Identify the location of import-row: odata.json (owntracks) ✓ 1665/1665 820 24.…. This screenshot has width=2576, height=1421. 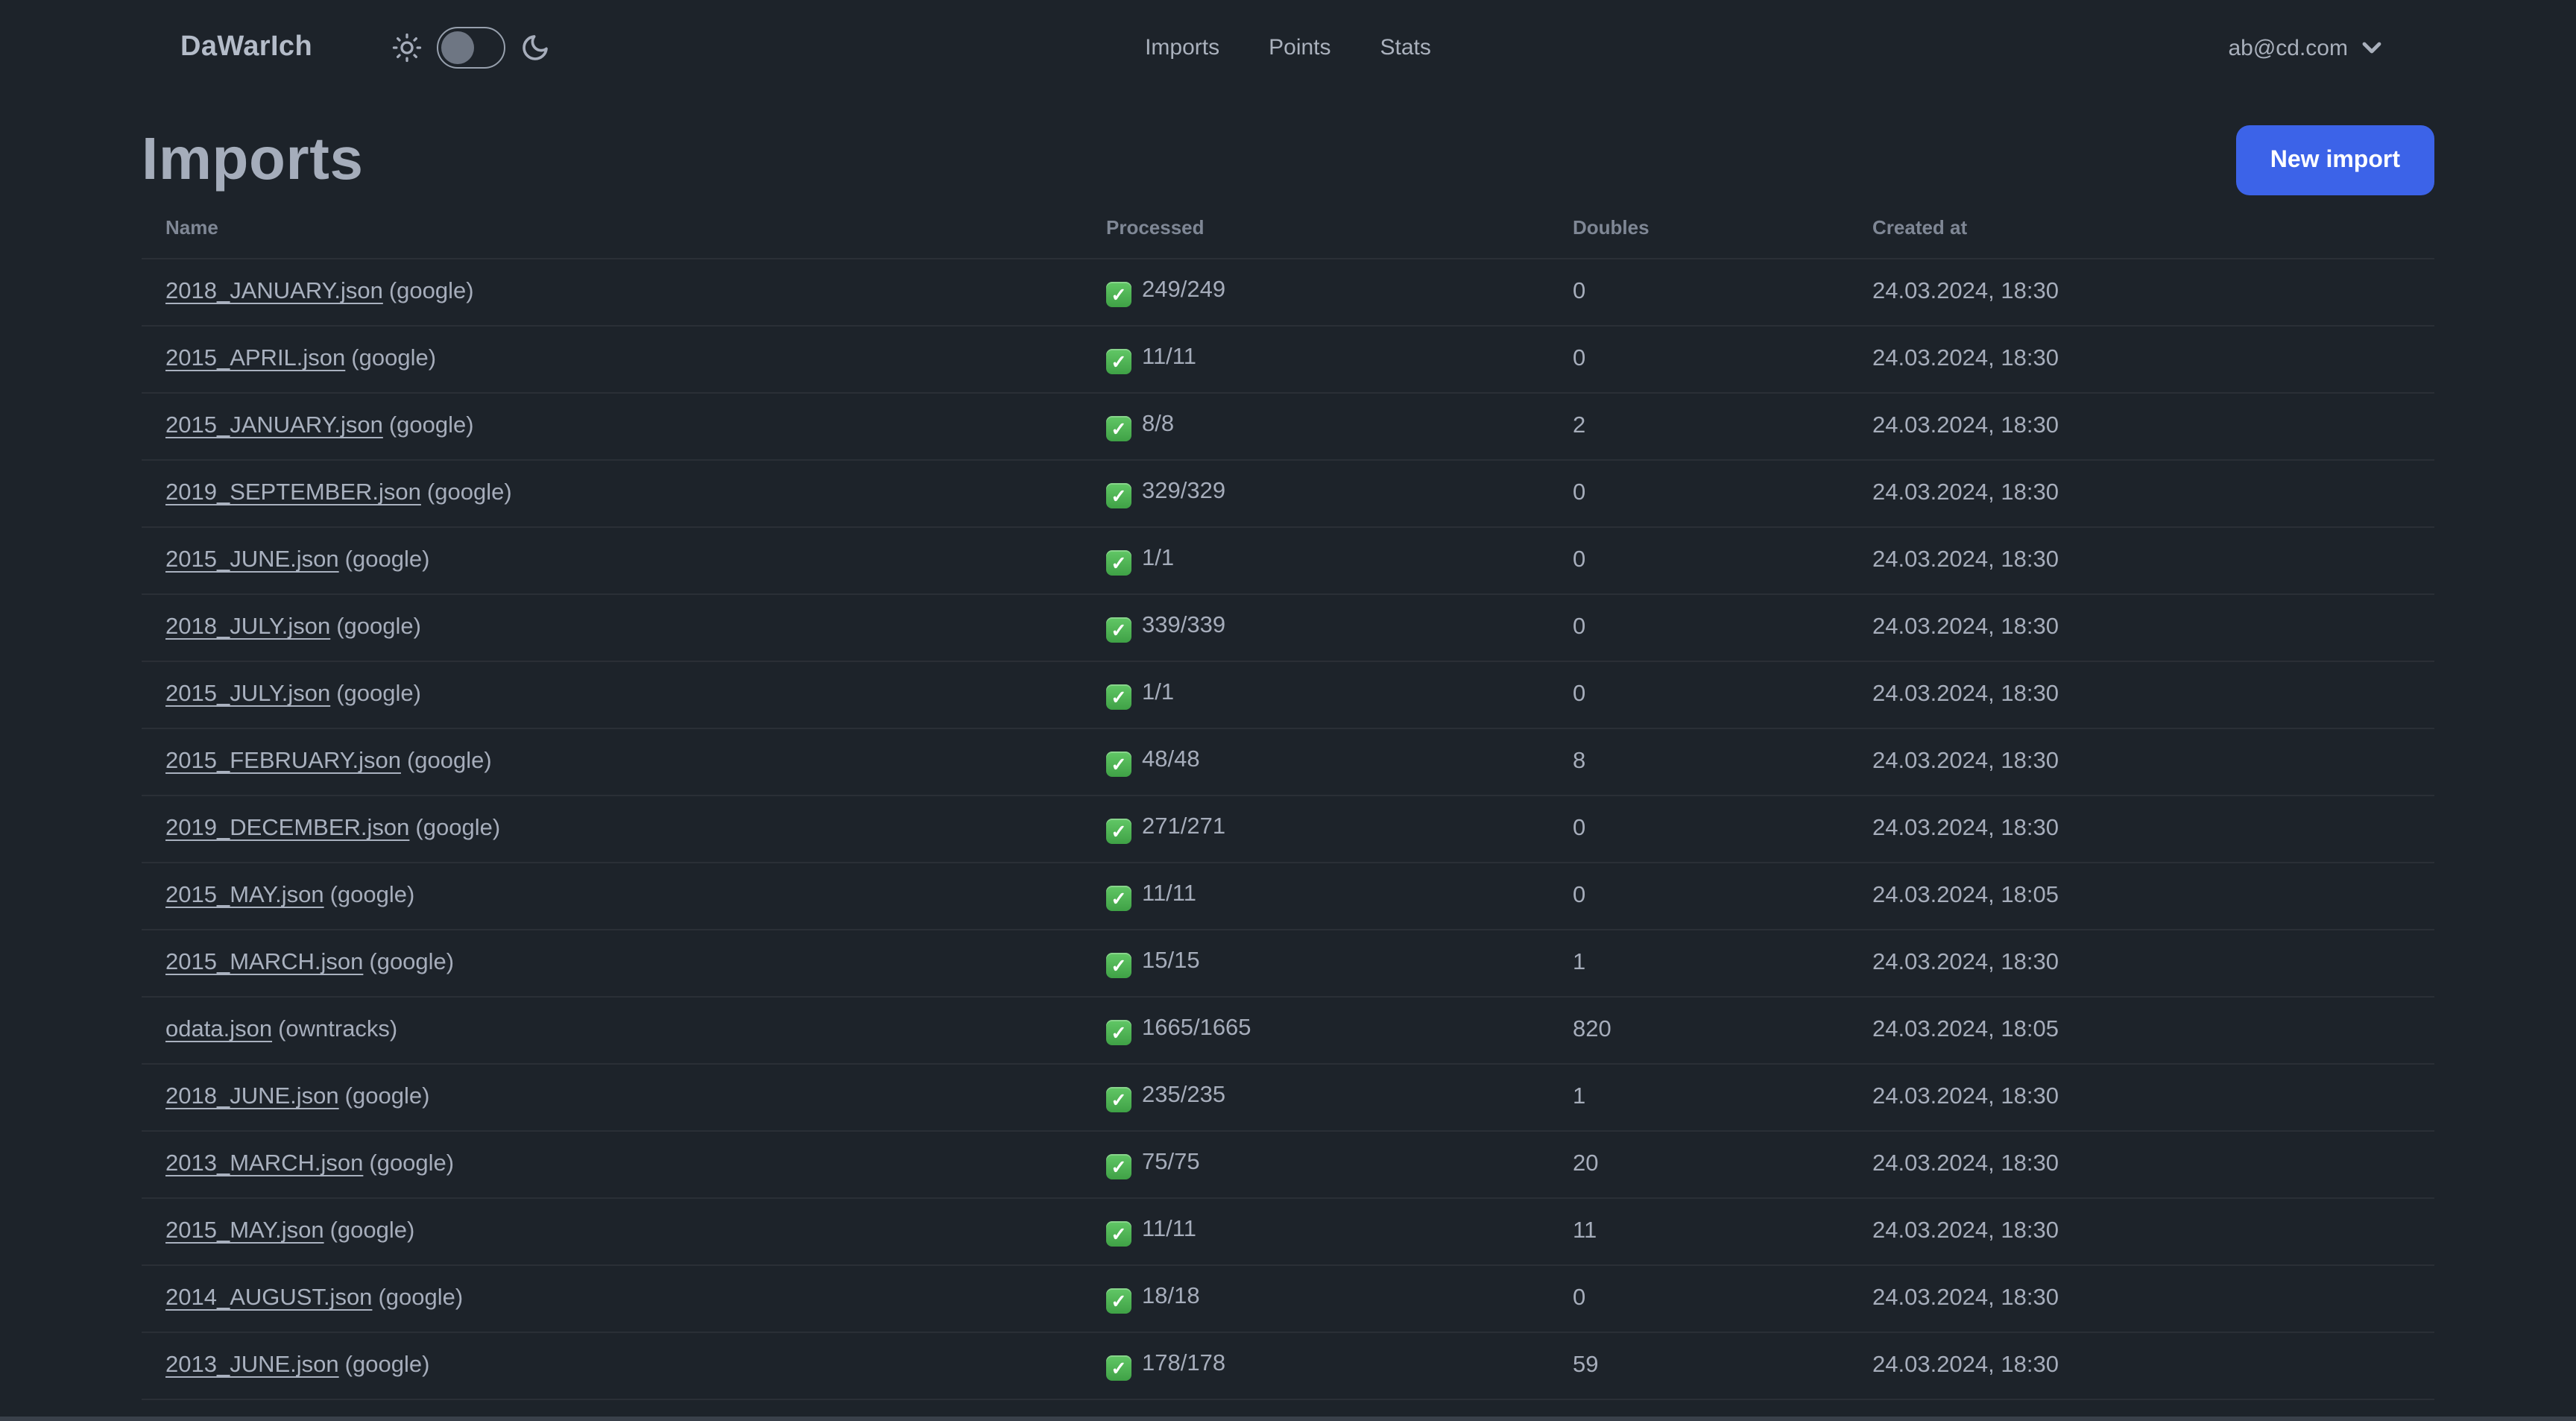
(1288, 1030).